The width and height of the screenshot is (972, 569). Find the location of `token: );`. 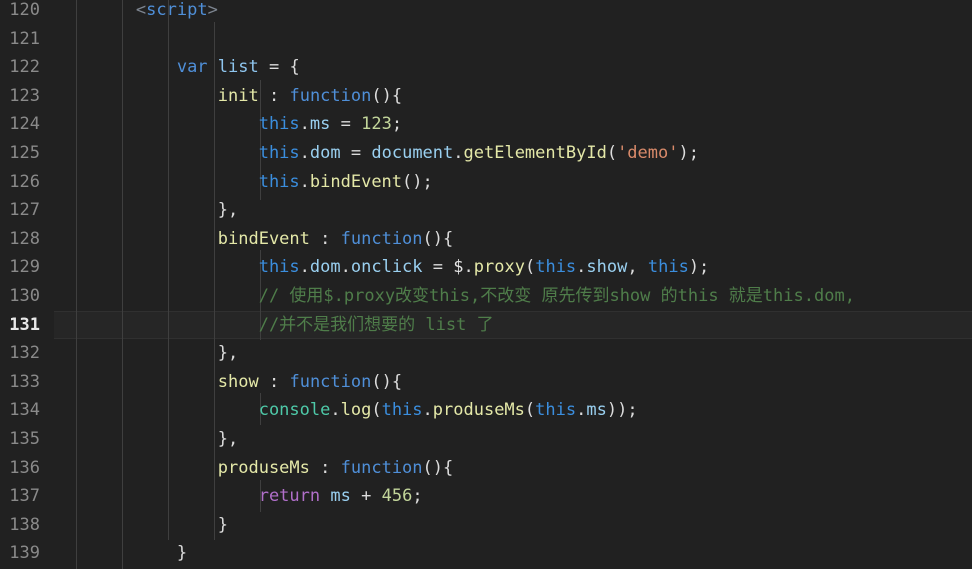

token: ); is located at coordinates (699, 267).